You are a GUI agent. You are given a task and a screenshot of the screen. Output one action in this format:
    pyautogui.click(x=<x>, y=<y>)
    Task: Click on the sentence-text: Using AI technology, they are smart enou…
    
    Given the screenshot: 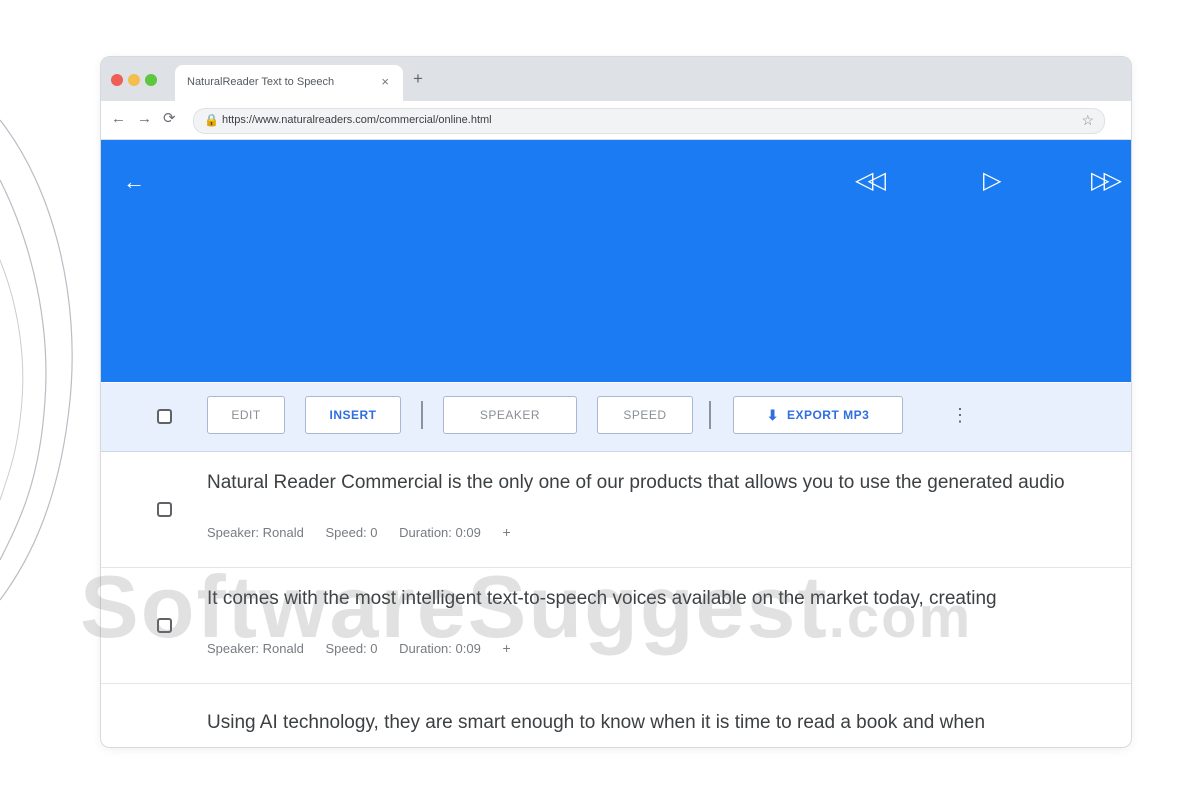 What is the action you would take?
    pyautogui.click(x=596, y=722)
    